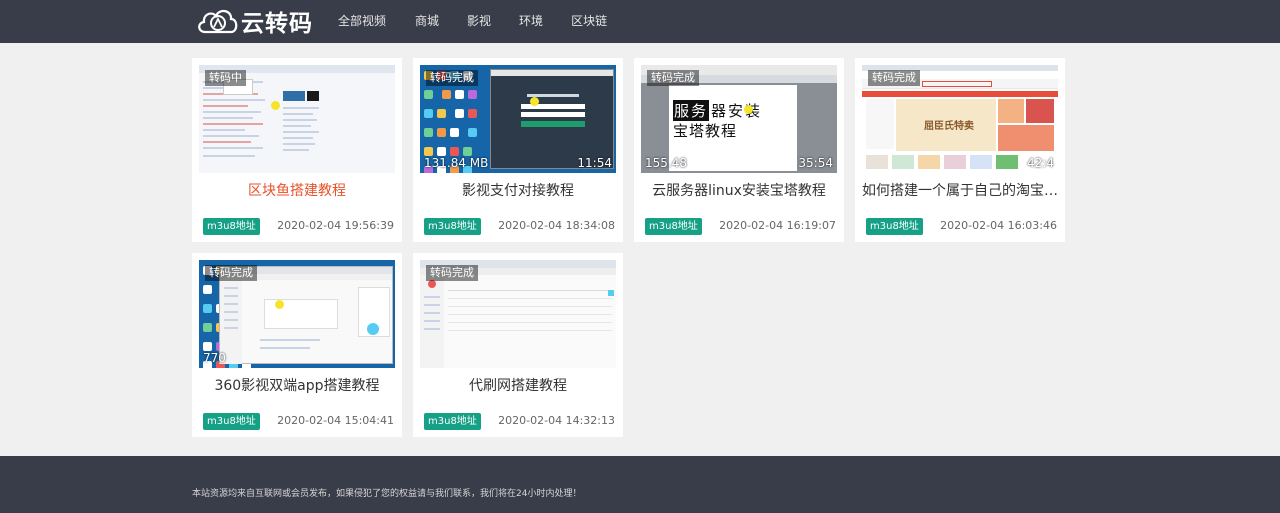  I want to click on video-card: 转码完成 代刷网搭建教程 m3u8地址 2020-02-04 14:32:13, so click(518, 345).